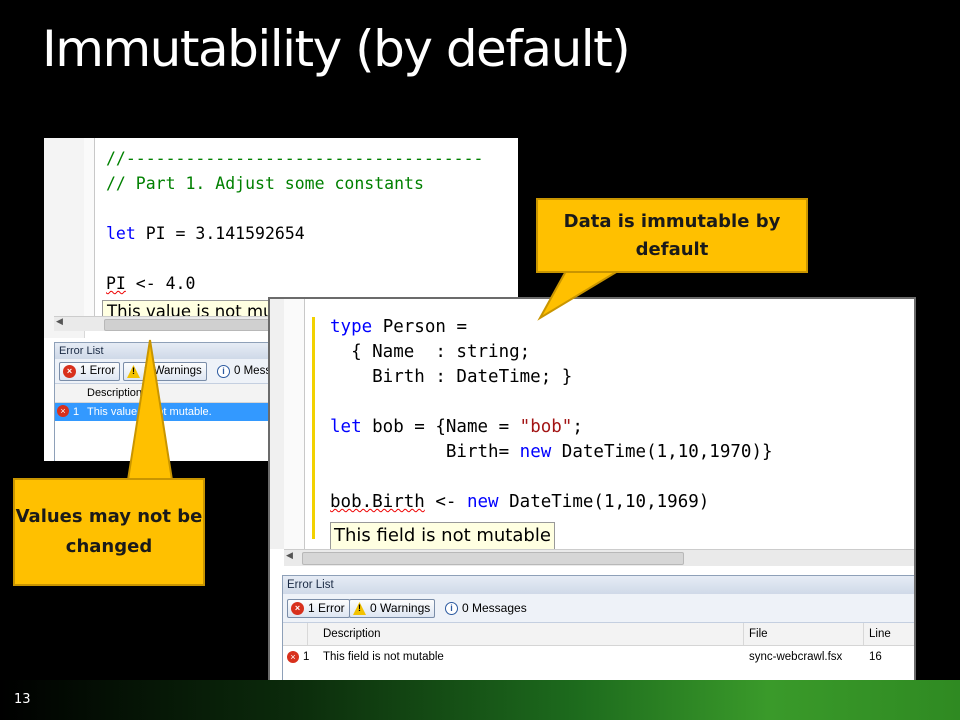 This screenshot has width=960, height=720. I want to click on slide-number: 13, so click(22, 699).